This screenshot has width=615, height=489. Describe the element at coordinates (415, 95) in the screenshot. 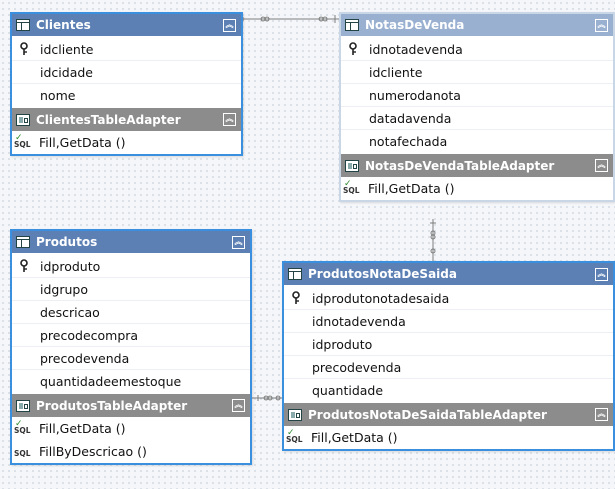

I see `column-name: numerodanota` at that location.